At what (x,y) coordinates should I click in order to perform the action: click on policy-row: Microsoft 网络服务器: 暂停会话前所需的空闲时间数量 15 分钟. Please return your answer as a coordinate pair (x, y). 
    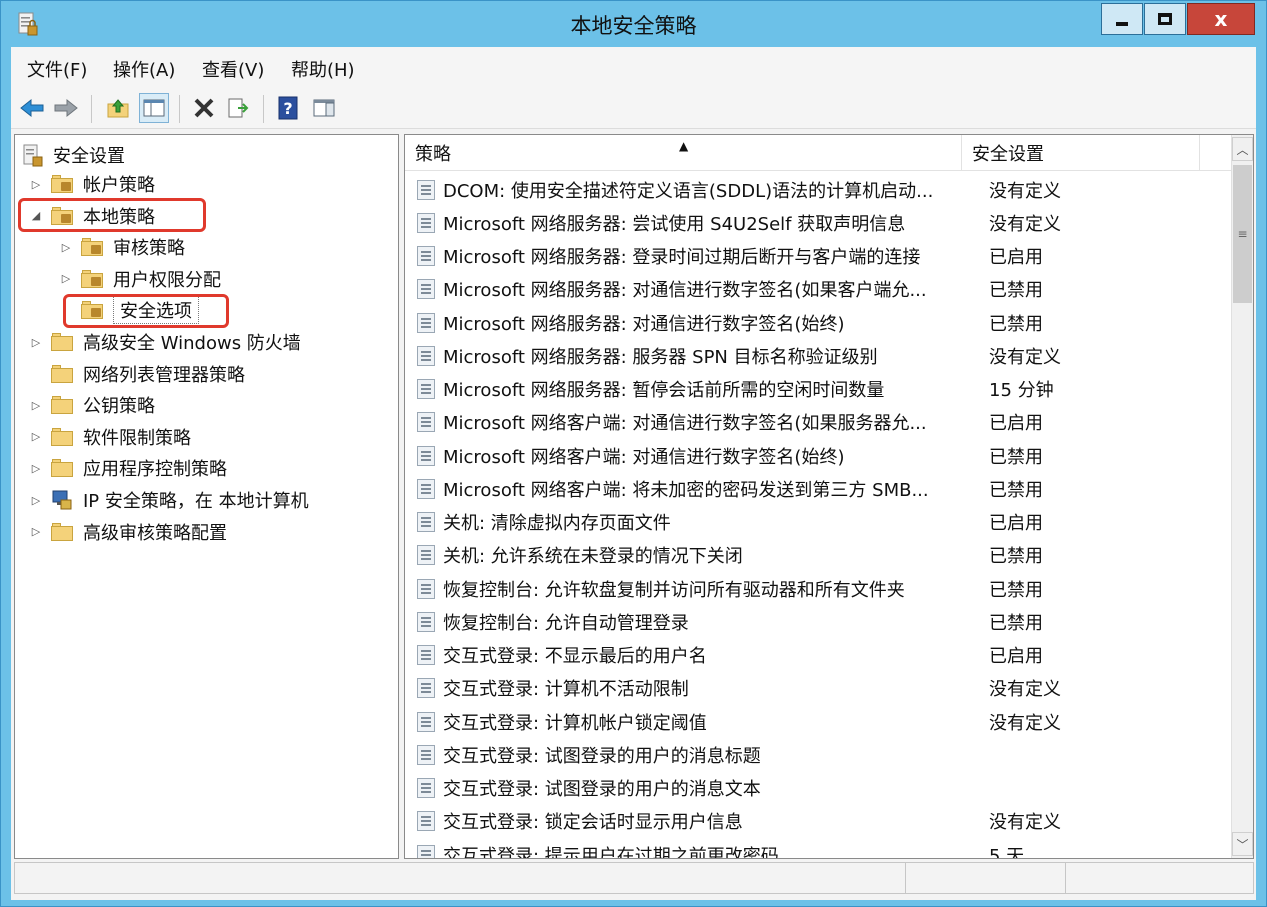
    Looking at the image, I should click on (818, 389).